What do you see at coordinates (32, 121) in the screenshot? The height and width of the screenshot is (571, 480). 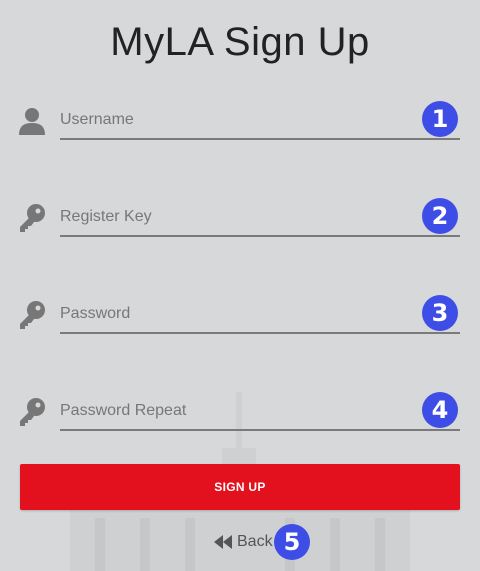 I see `user-icon` at bounding box center [32, 121].